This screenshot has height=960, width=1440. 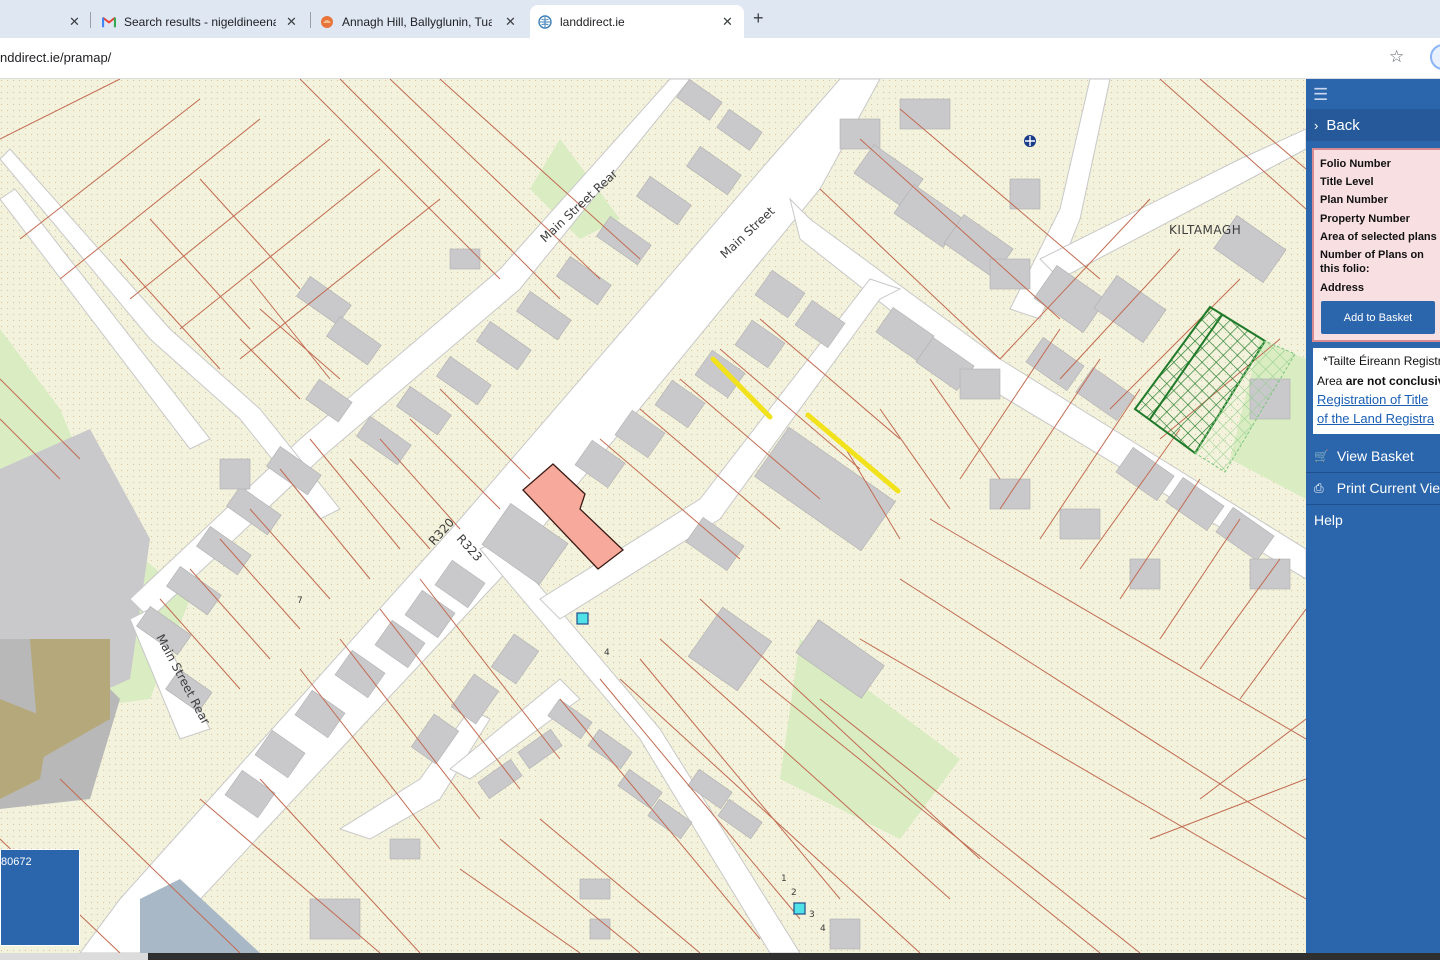 What do you see at coordinates (1388, 488) in the screenshot?
I see `print-view-label: Print Current Vie` at bounding box center [1388, 488].